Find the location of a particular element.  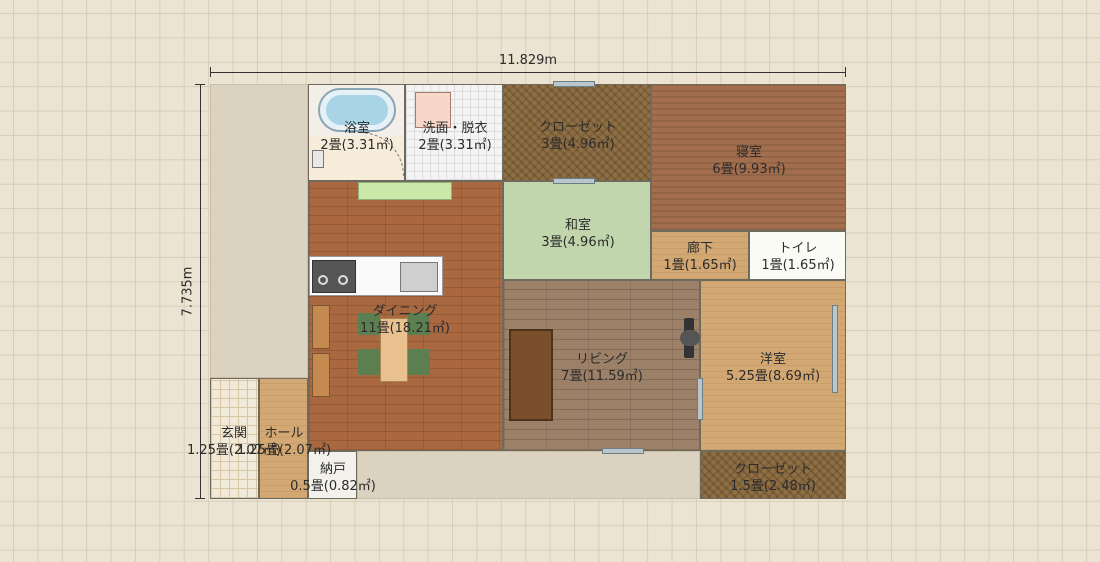

window-western-east is located at coordinates (835, 349).